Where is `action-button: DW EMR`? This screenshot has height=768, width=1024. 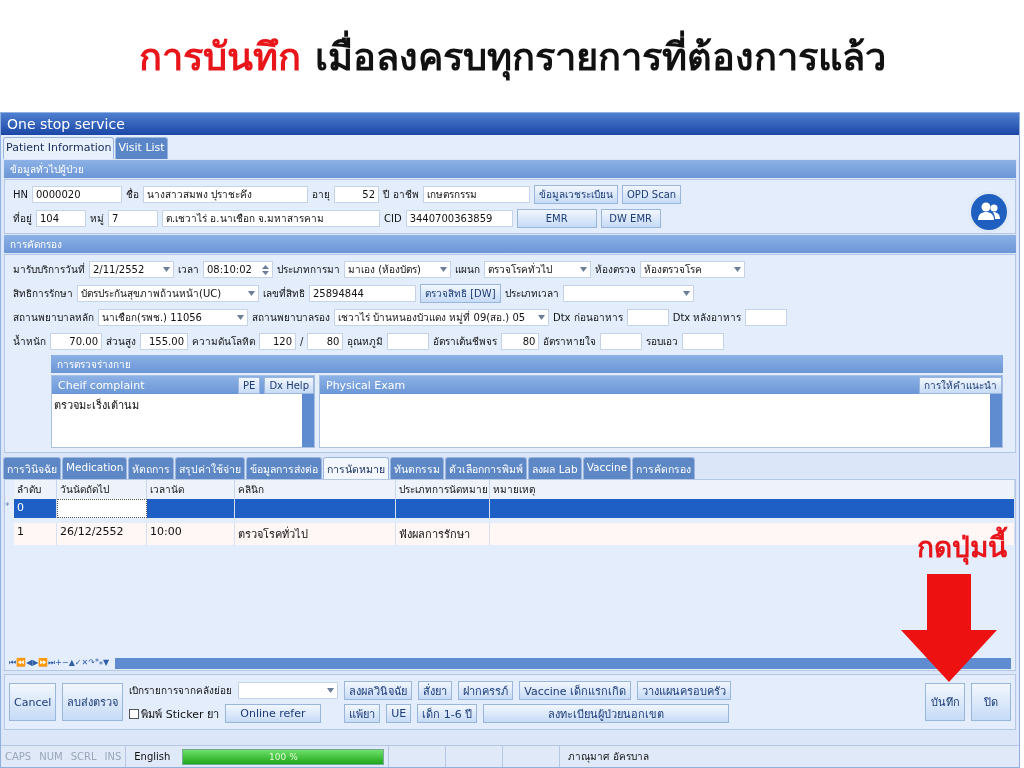 action-button: DW EMR is located at coordinates (630, 218).